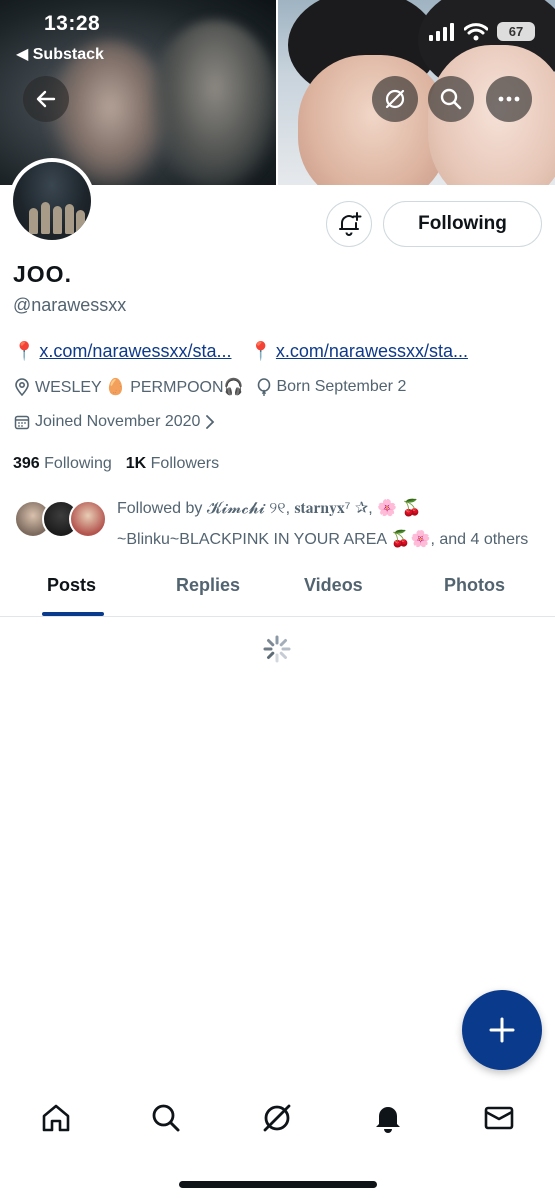 The width and height of the screenshot is (555, 1200). Describe the element at coordinates (462, 224) in the screenshot. I see `following-button: Following` at that location.